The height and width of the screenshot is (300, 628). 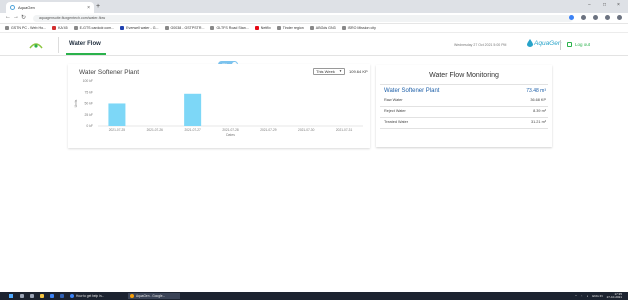 What do you see at coordinates (587, 296) in the screenshot?
I see `volume-icon: ◖` at bounding box center [587, 296].